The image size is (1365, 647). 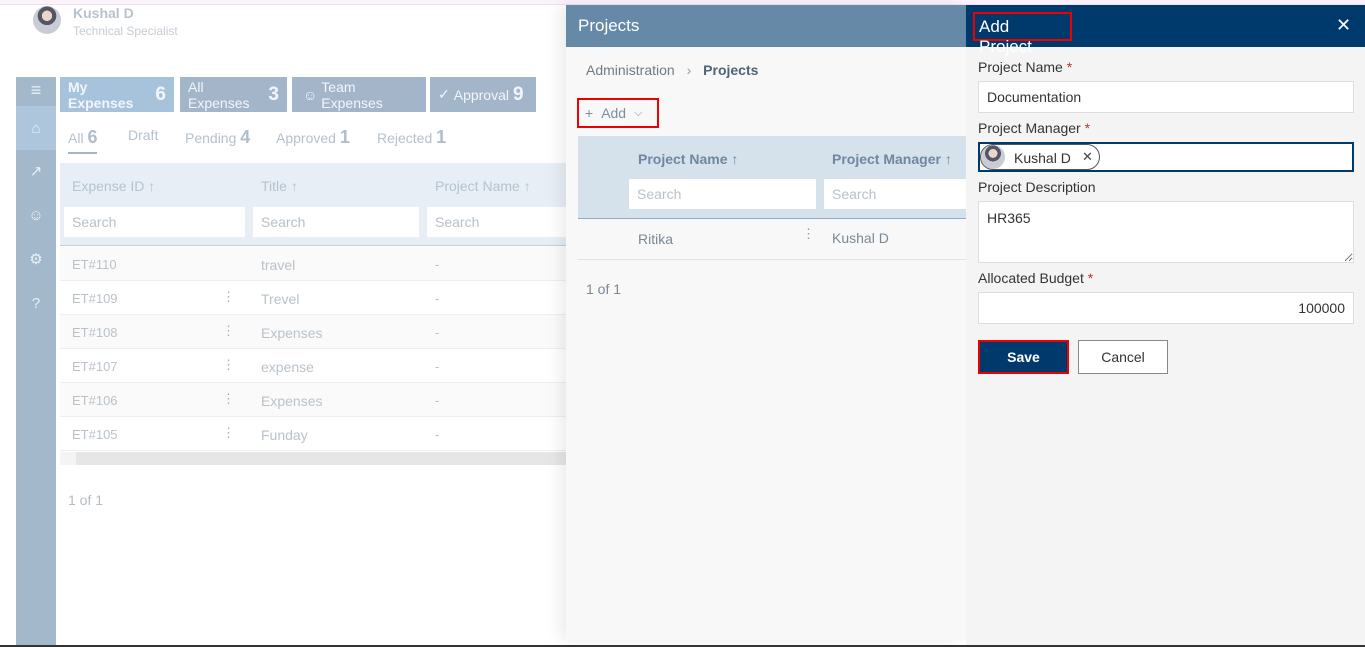 What do you see at coordinates (1029, 128) in the screenshot?
I see `label-text: Project Manager` at bounding box center [1029, 128].